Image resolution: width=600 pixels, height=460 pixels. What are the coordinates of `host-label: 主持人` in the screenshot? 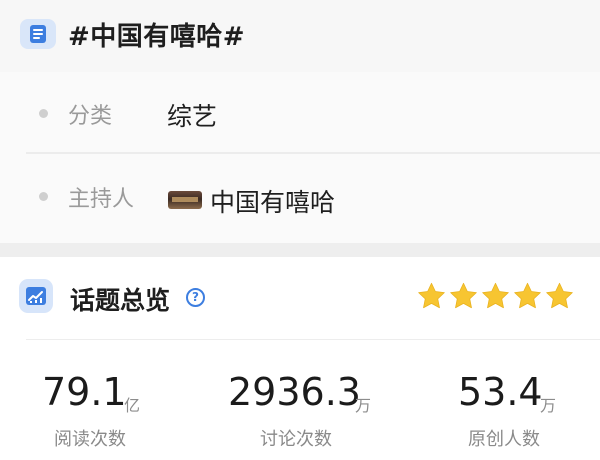 It's located at (101, 199).